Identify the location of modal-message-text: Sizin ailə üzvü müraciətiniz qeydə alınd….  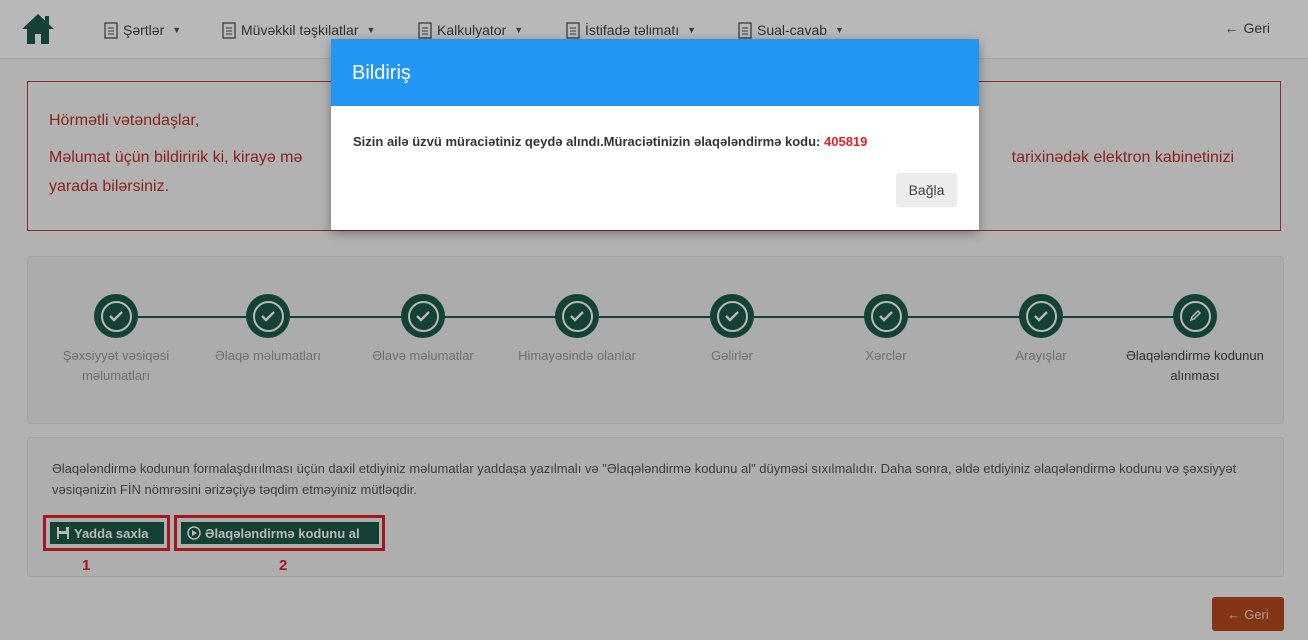
(588, 141).